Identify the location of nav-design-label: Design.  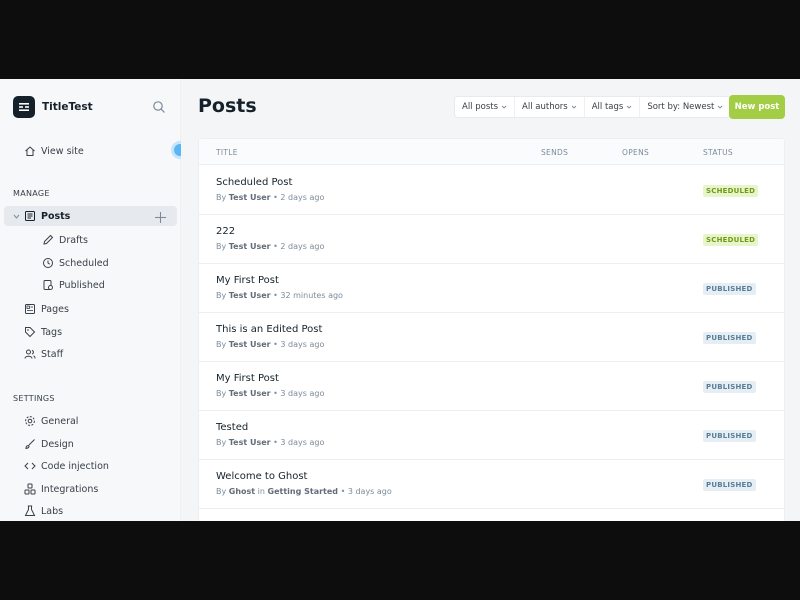
(57, 444).